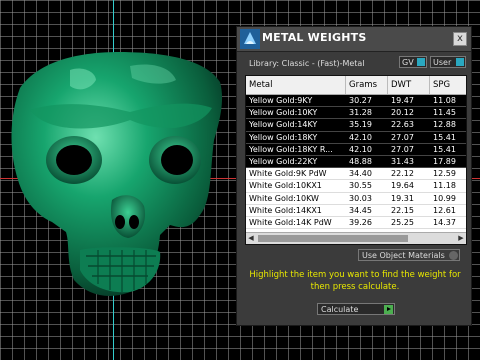 Image resolution: width=480 pixels, height=360 pixels. What do you see at coordinates (283, 125) in the screenshot?
I see `cell-metal: Yellow Gold:14KY` at bounding box center [283, 125].